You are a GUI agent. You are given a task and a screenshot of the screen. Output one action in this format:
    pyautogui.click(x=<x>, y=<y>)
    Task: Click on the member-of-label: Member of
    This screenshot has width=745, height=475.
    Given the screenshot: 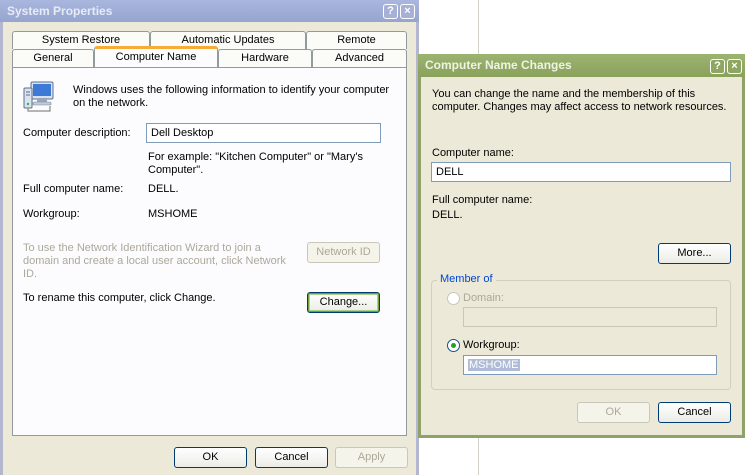 What is the action you would take?
    pyautogui.click(x=466, y=279)
    